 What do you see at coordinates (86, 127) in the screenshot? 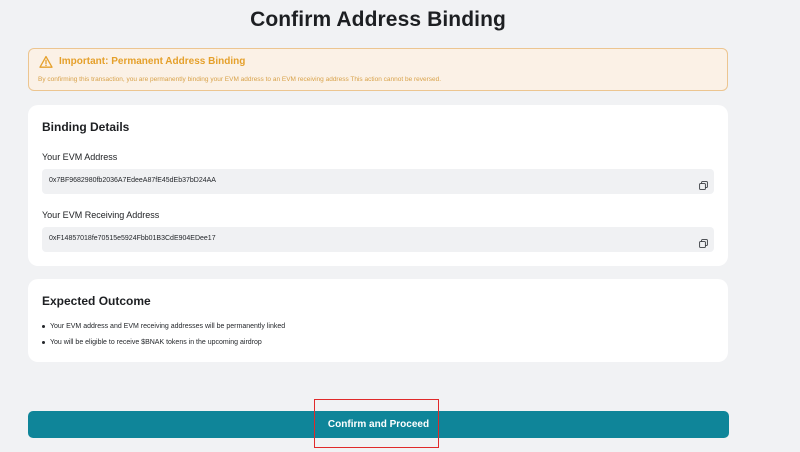
I see `binding-details-heading: Binding Details` at bounding box center [86, 127].